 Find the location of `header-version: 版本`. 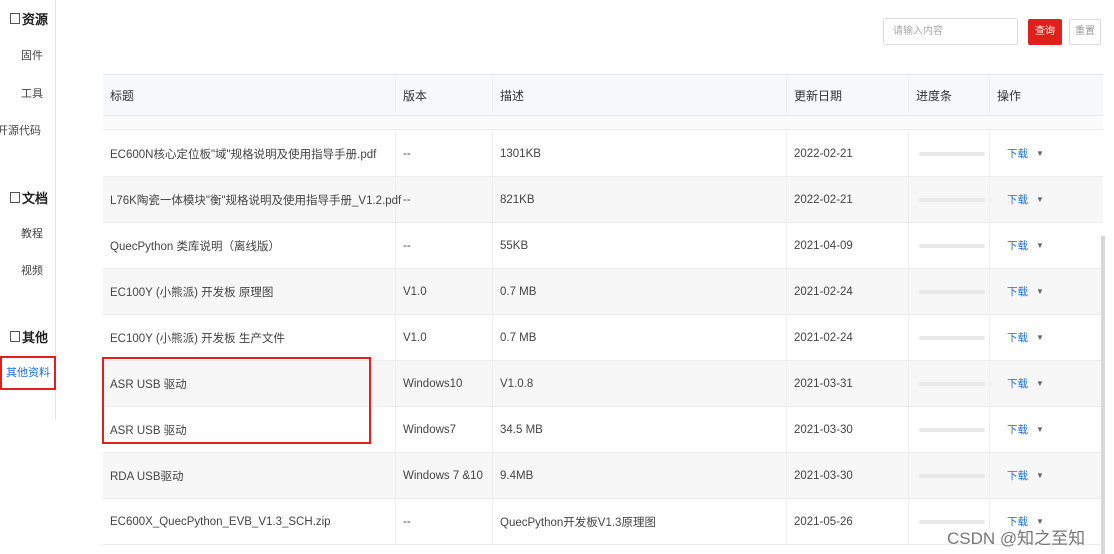

header-version: 版本 is located at coordinates (444, 95).